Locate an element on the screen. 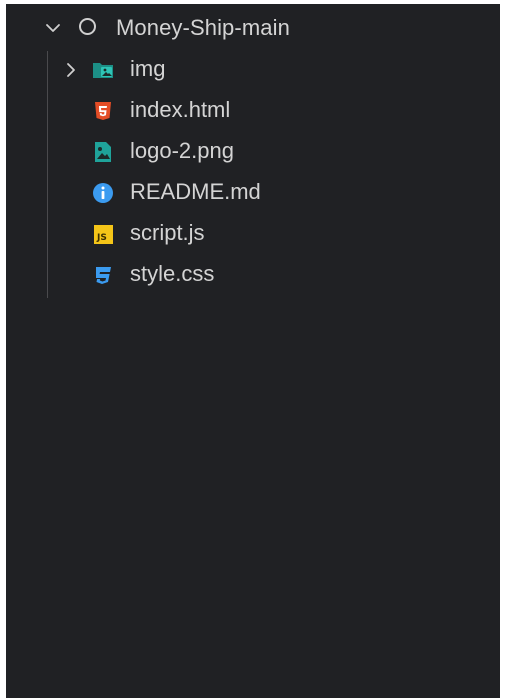 This screenshot has width=508, height=700. tree-item-label: README.md is located at coordinates (195, 191).